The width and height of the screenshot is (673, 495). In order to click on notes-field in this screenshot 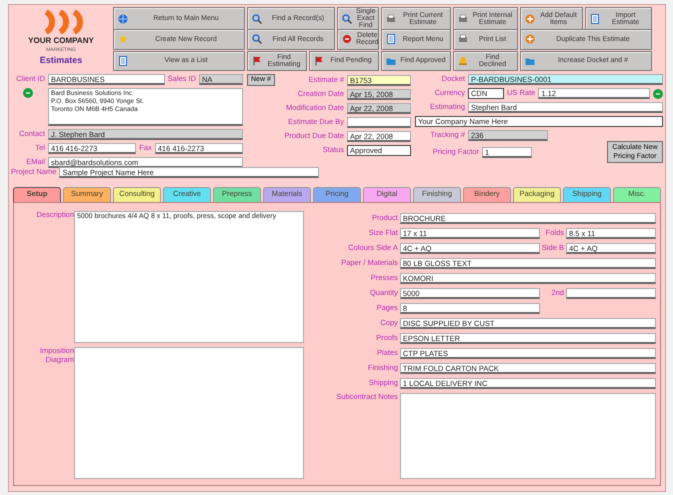, I will do `click(528, 436)`.